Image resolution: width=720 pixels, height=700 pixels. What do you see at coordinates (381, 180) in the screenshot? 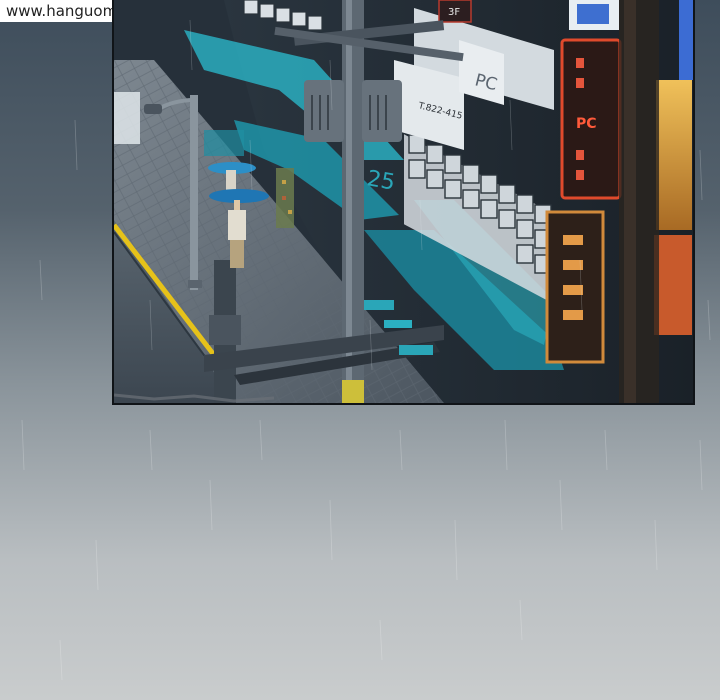
I see `sign-number-25: 25` at bounding box center [381, 180].